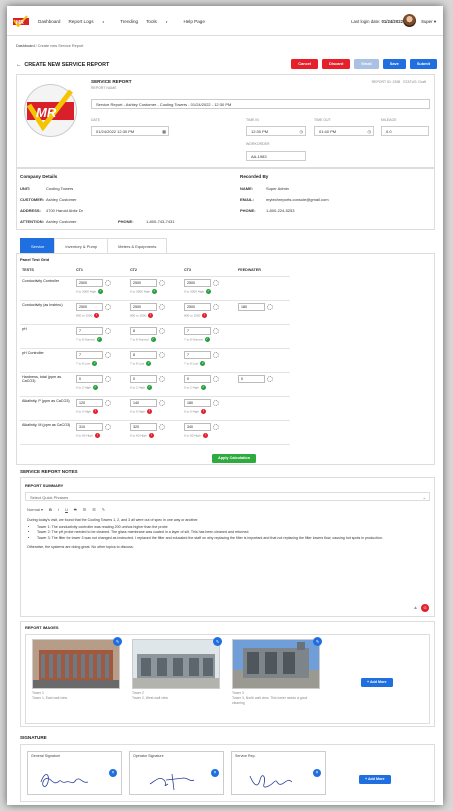 The image size is (453, 811). Describe the element at coordinates (405, 131) in the screenshot. I see `mileage-field: 0.0` at that location.